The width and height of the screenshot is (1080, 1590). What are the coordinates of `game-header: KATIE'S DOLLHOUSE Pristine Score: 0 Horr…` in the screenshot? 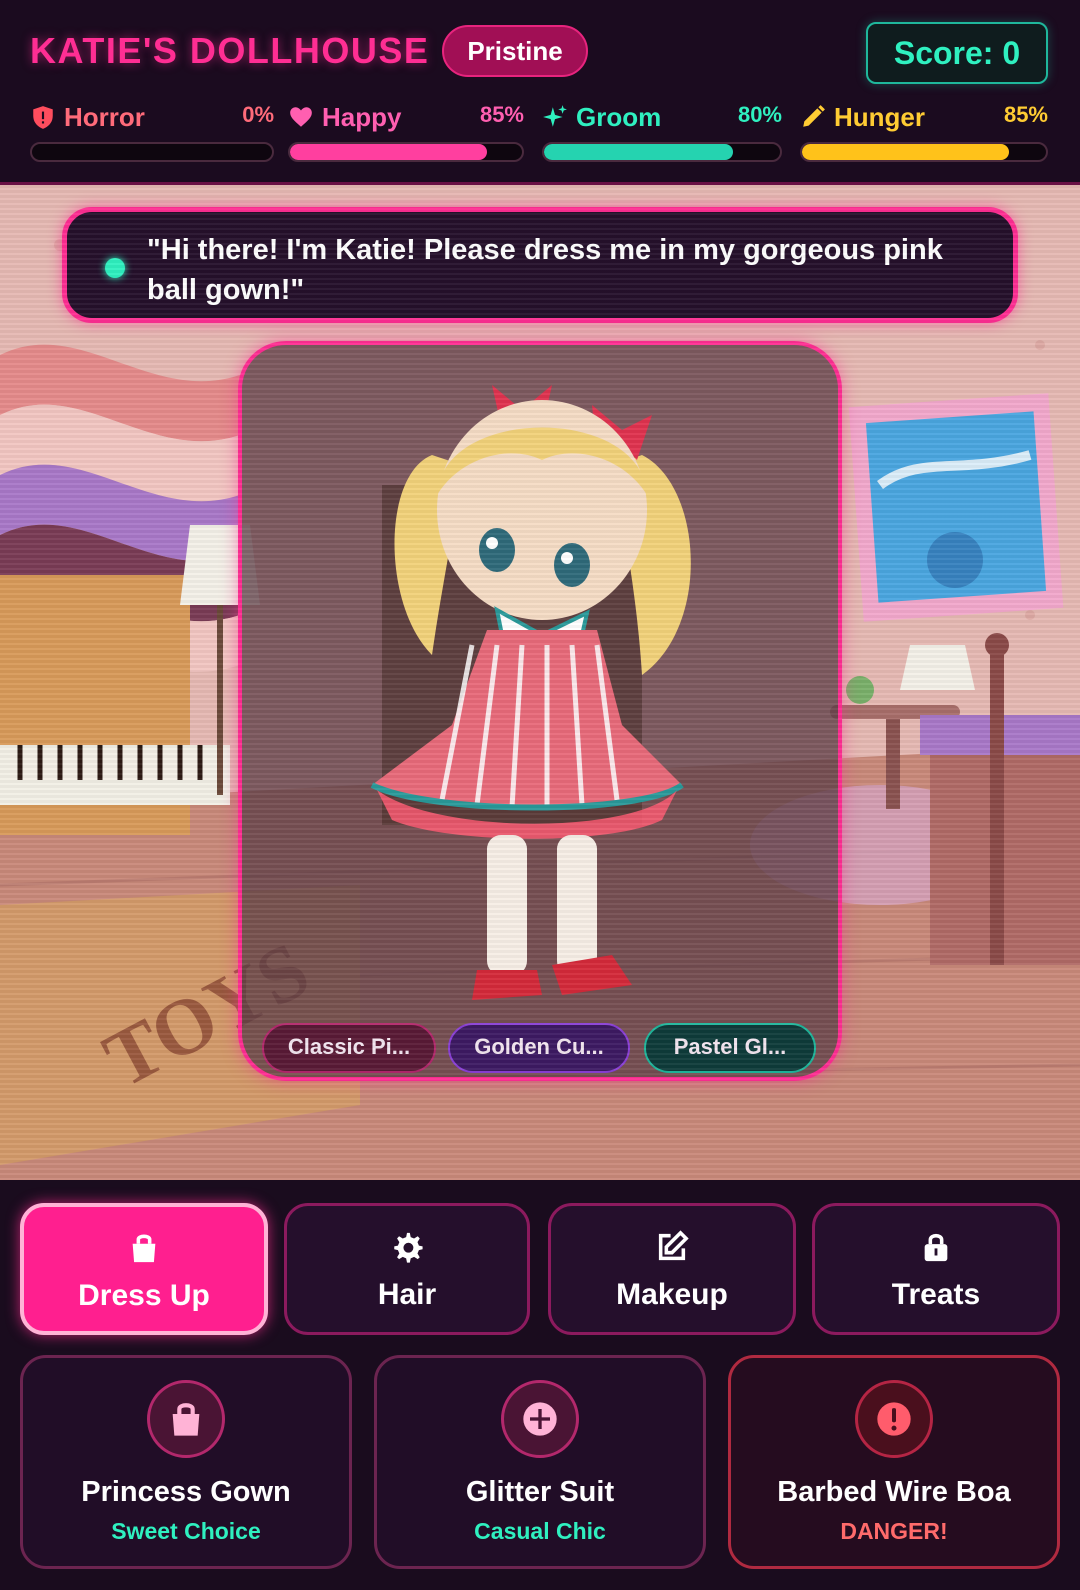 It's located at (540, 92).